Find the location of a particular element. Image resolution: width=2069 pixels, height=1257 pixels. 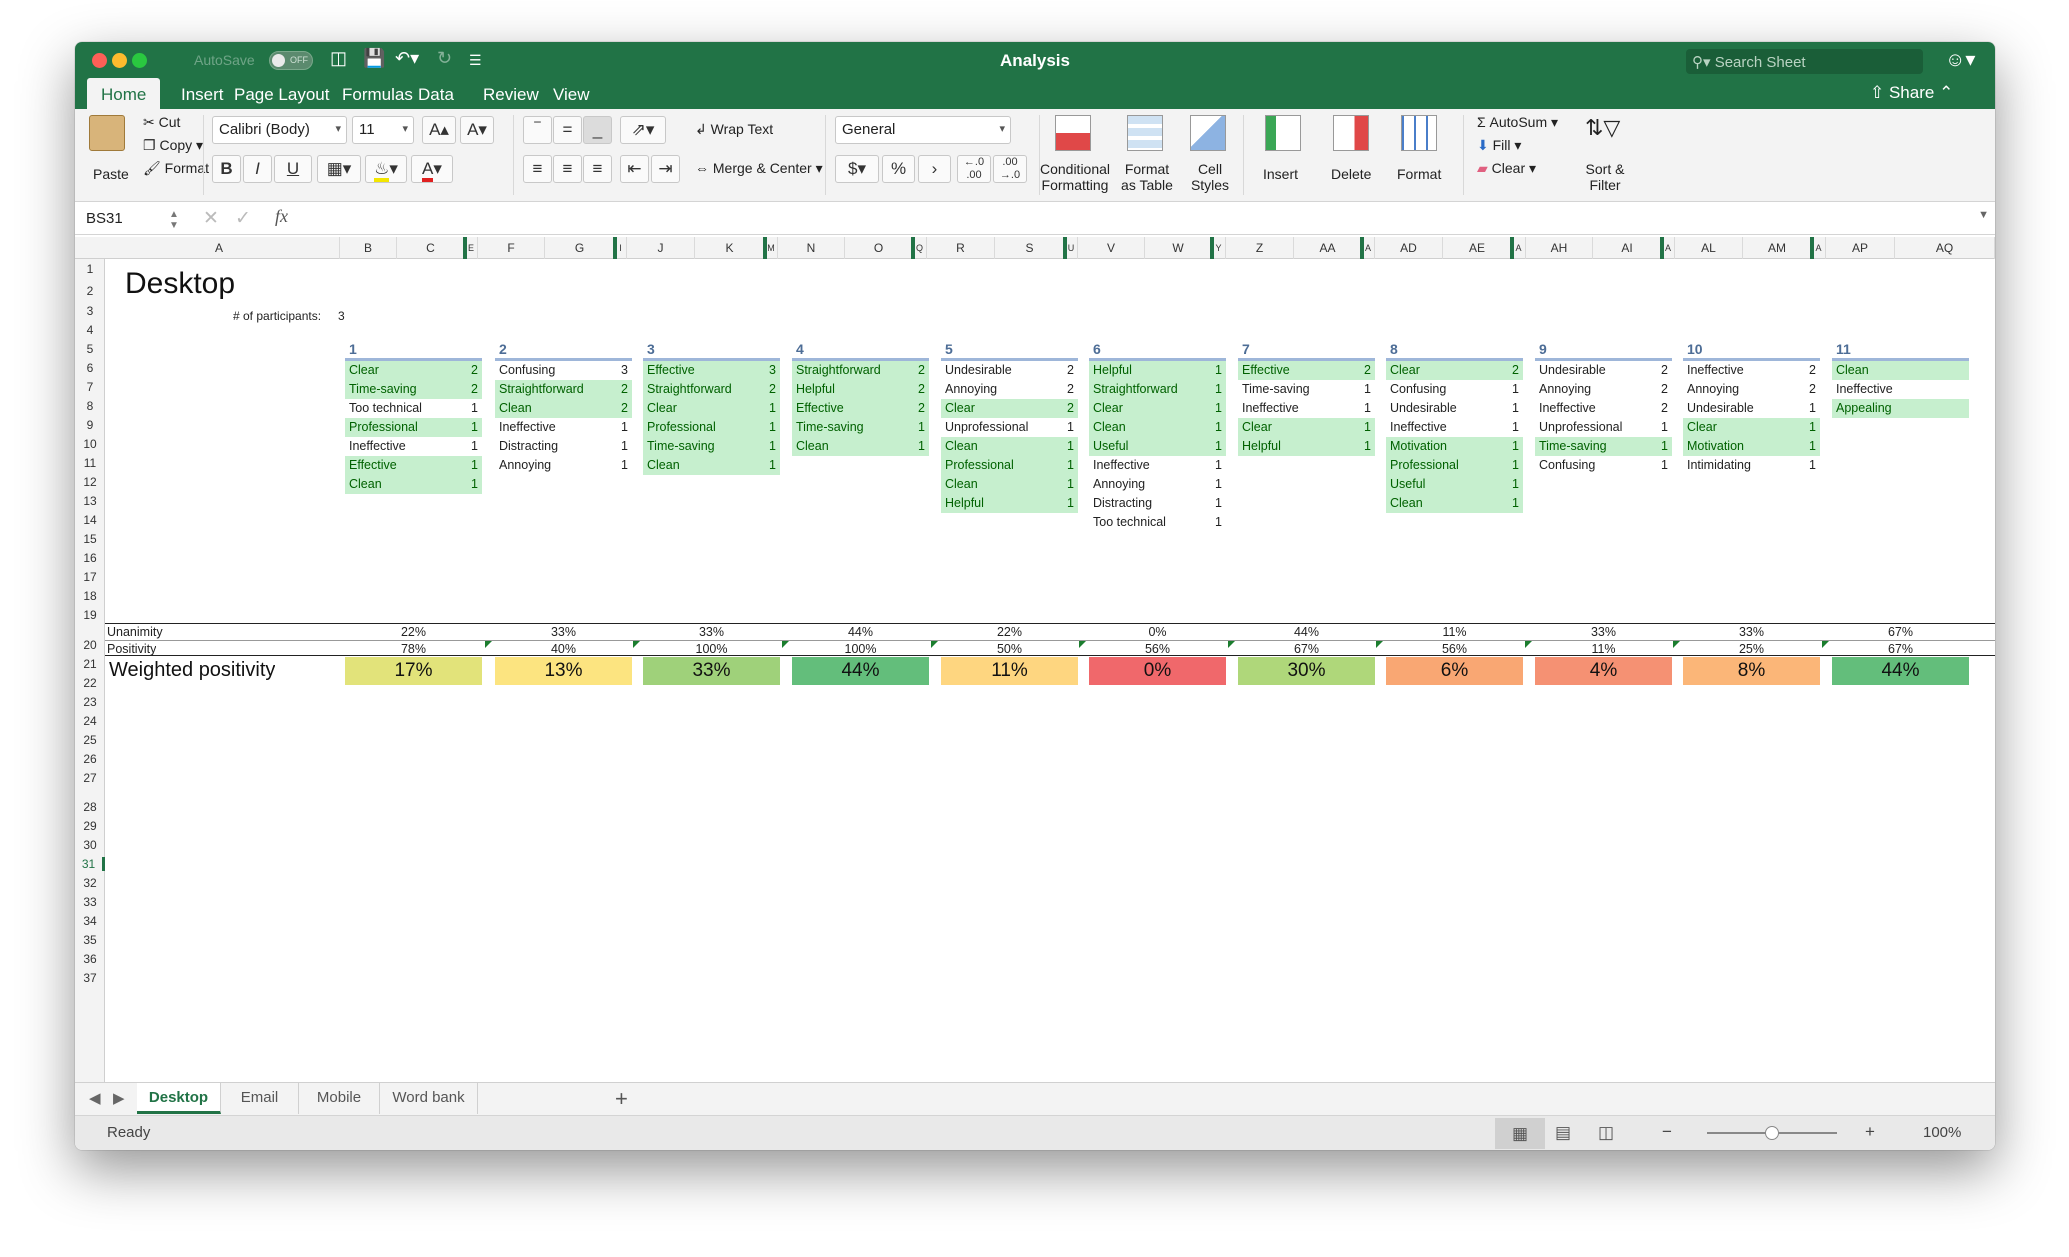

row-header: 27 is located at coordinates (90, 778).